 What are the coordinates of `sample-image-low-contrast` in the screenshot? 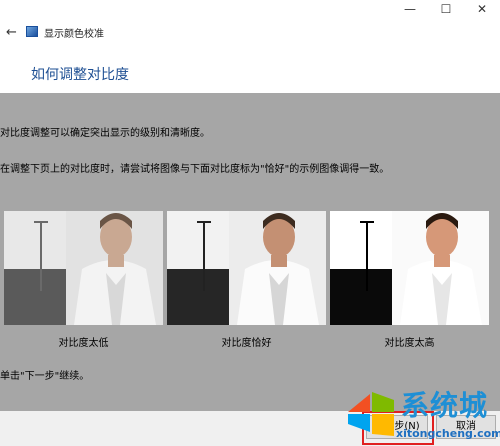 It's located at (83, 268).